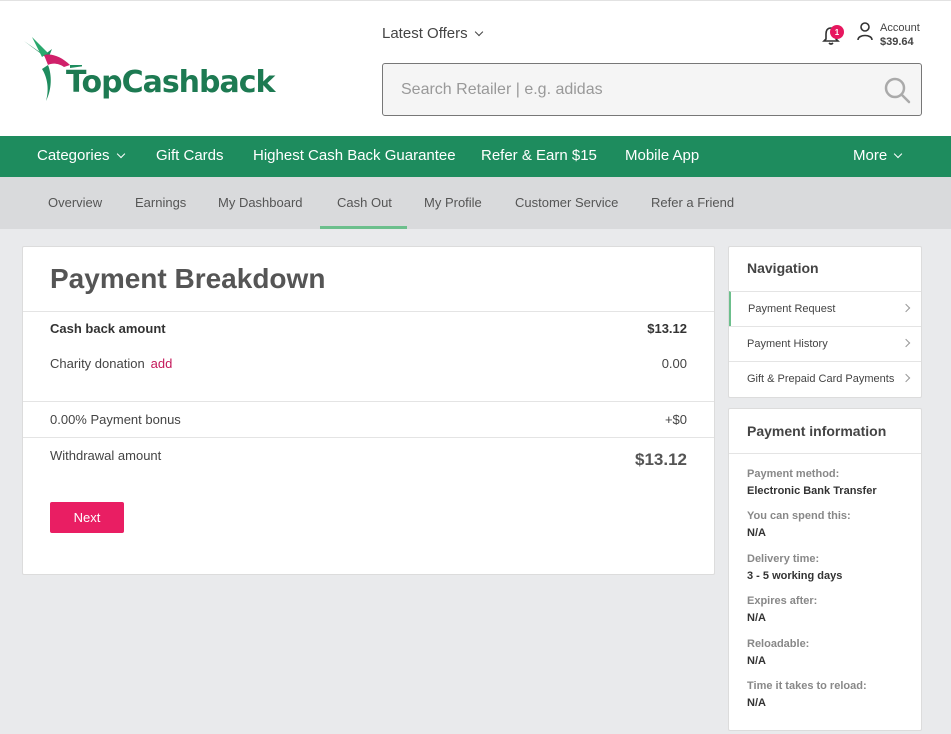  I want to click on nav-highest-cashback-guarantee: Highest Cash Back Guarantee, so click(354, 155).